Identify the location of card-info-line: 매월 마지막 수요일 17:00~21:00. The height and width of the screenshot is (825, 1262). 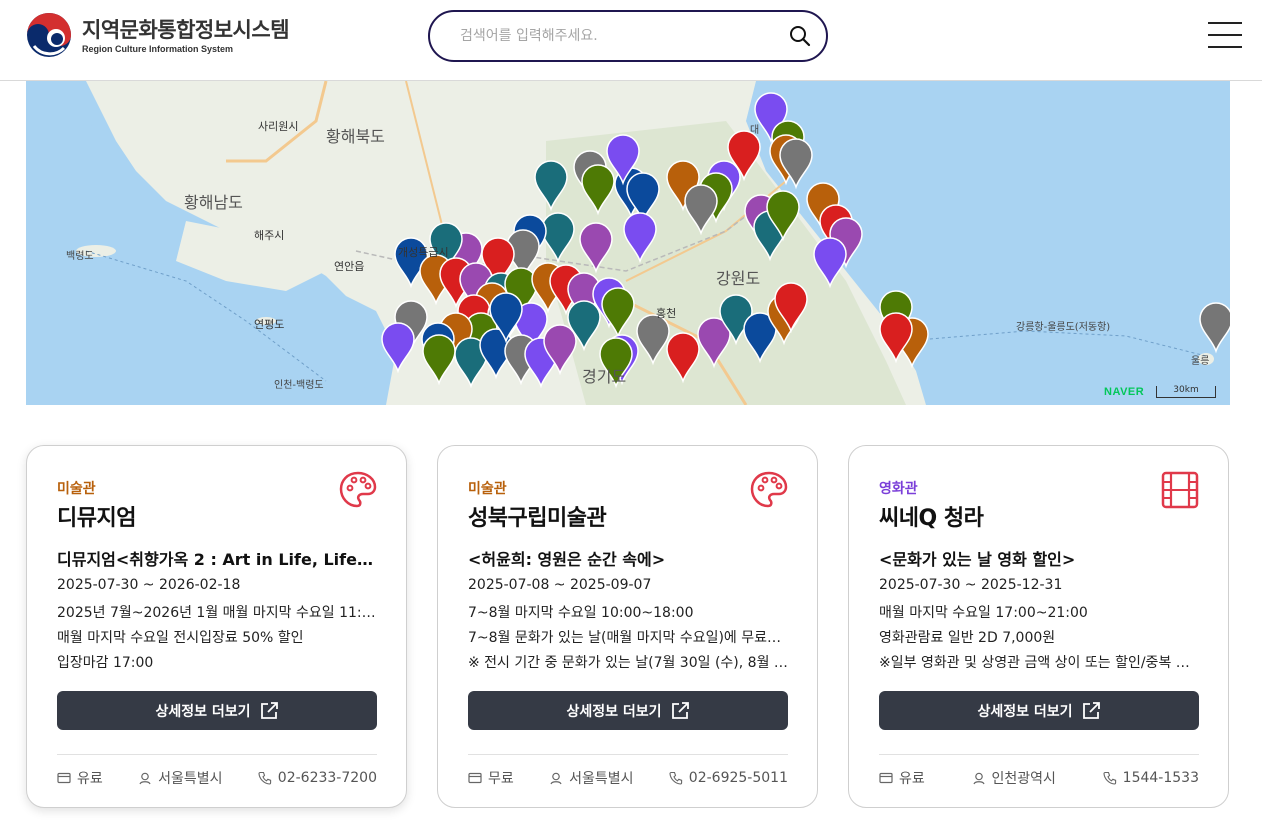
(983, 613).